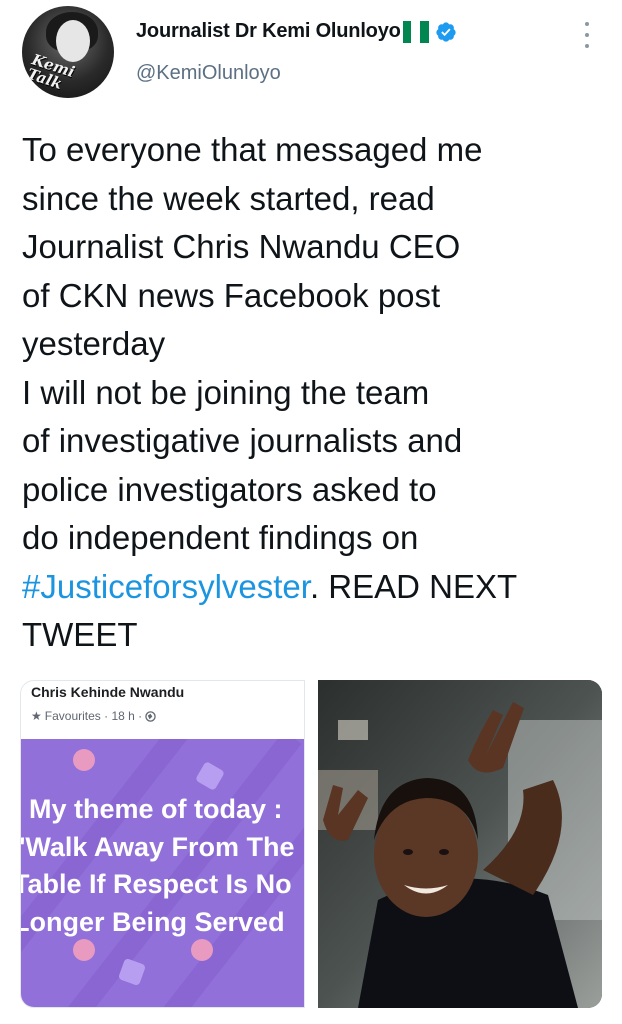 The height and width of the screenshot is (1024, 622). What do you see at coordinates (153, 921) in the screenshot?
I see `fb-quote-line: Longer Being Served` at bounding box center [153, 921].